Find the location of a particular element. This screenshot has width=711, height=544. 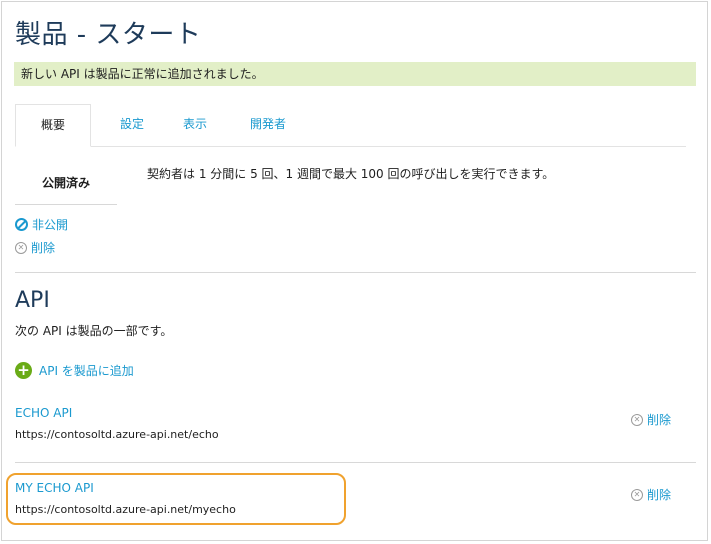

api-name-link: ECHO API is located at coordinates (43, 413).